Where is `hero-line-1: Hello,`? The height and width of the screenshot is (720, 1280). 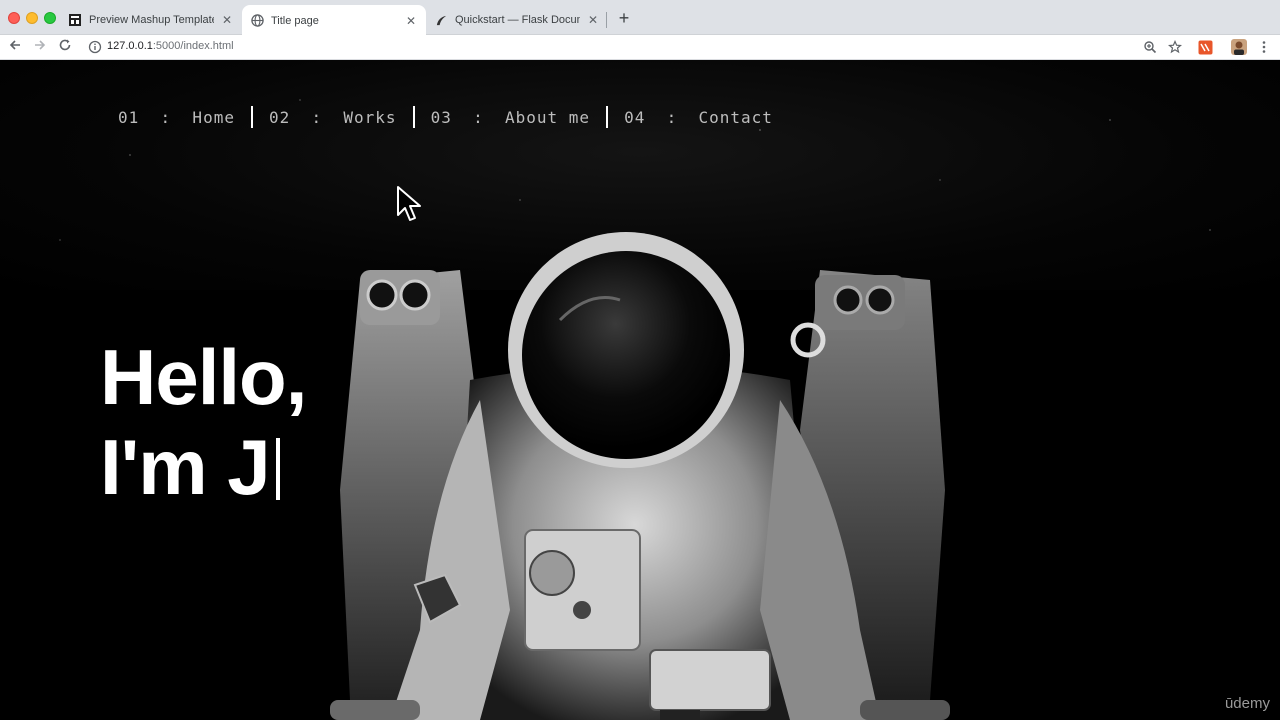 hero-line-1: Hello, is located at coordinates (203, 377).